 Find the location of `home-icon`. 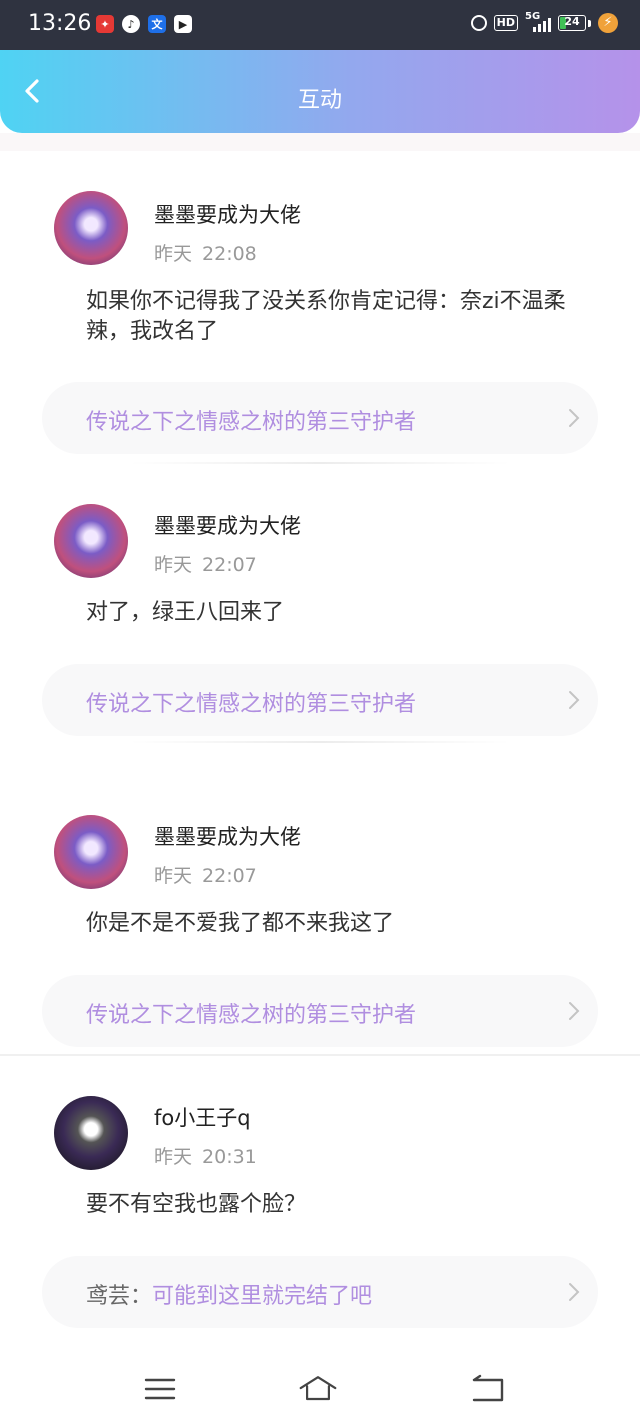

home-icon is located at coordinates (318, 1389).